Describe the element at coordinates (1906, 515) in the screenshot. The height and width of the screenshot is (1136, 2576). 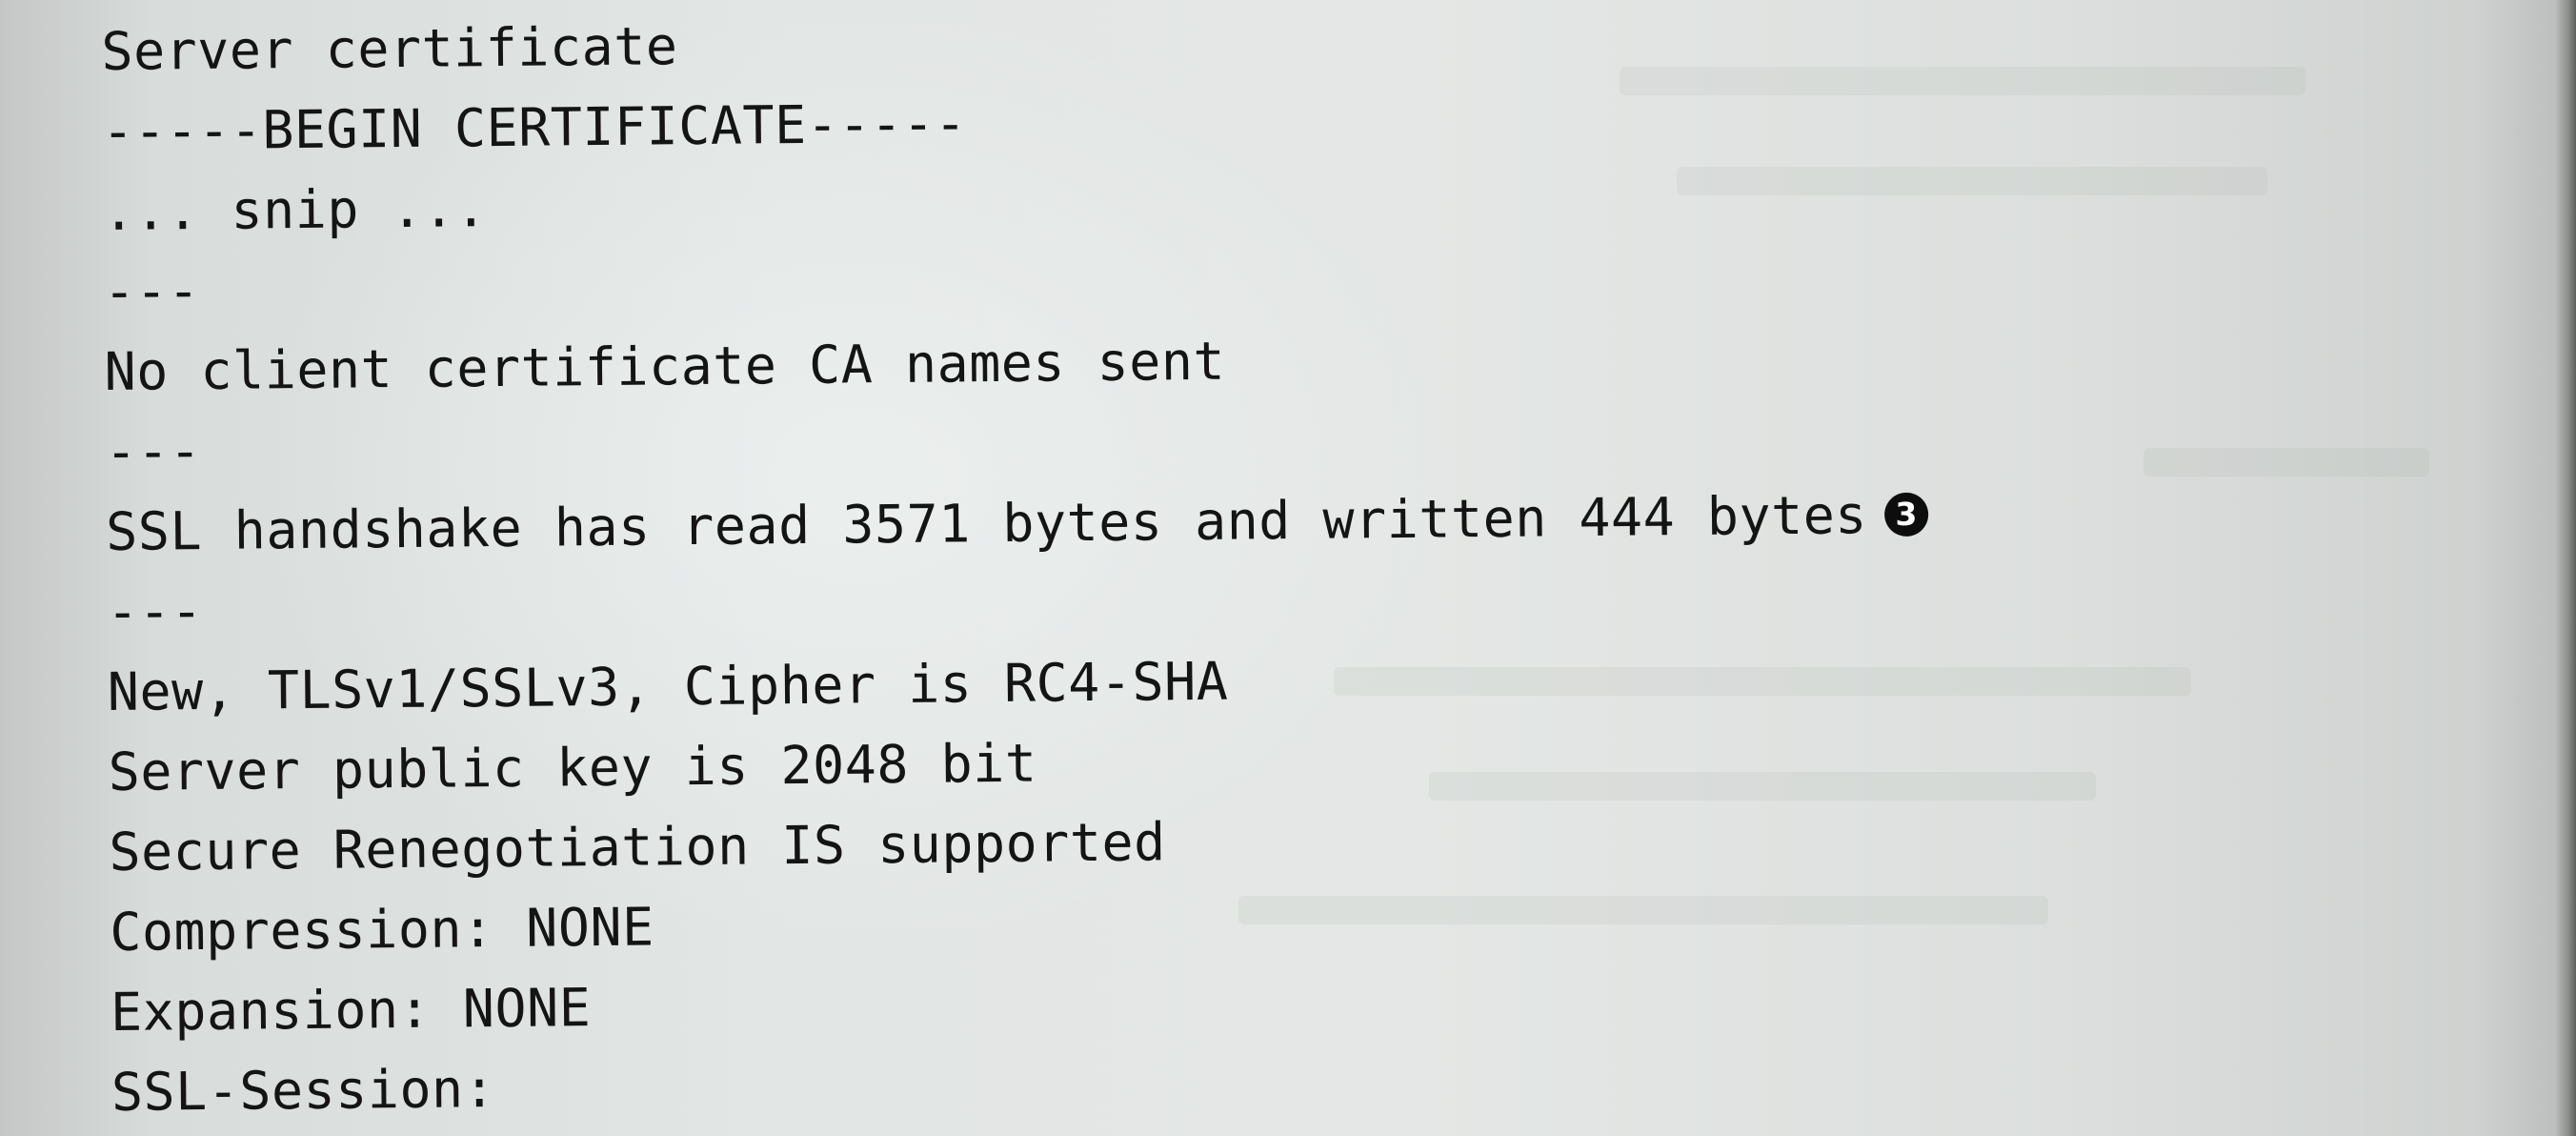
I see `callout-marker-icon: 3` at that location.